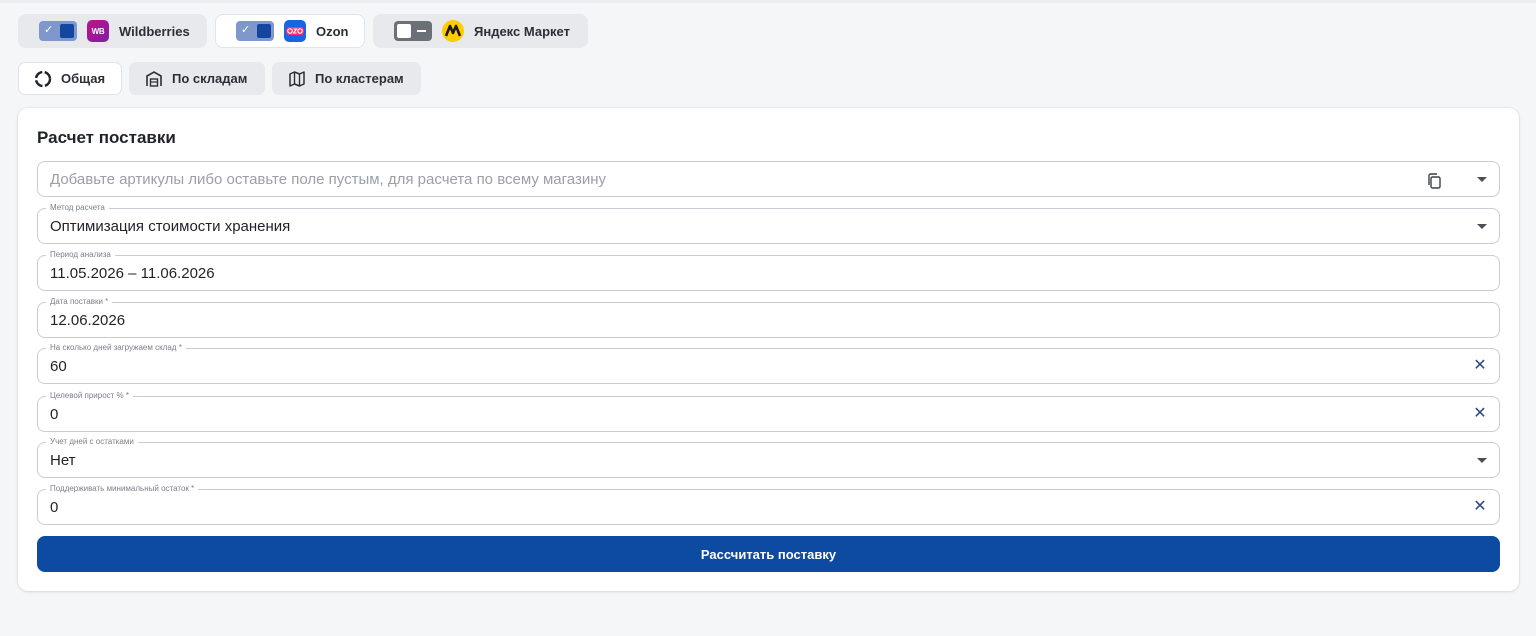 This screenshot has height=636, width=1536. Describe the element at coordinates (768, 317) in the screenshot. I see `delivery-date-field: Дата поставки * 12.06.2026` at that location.